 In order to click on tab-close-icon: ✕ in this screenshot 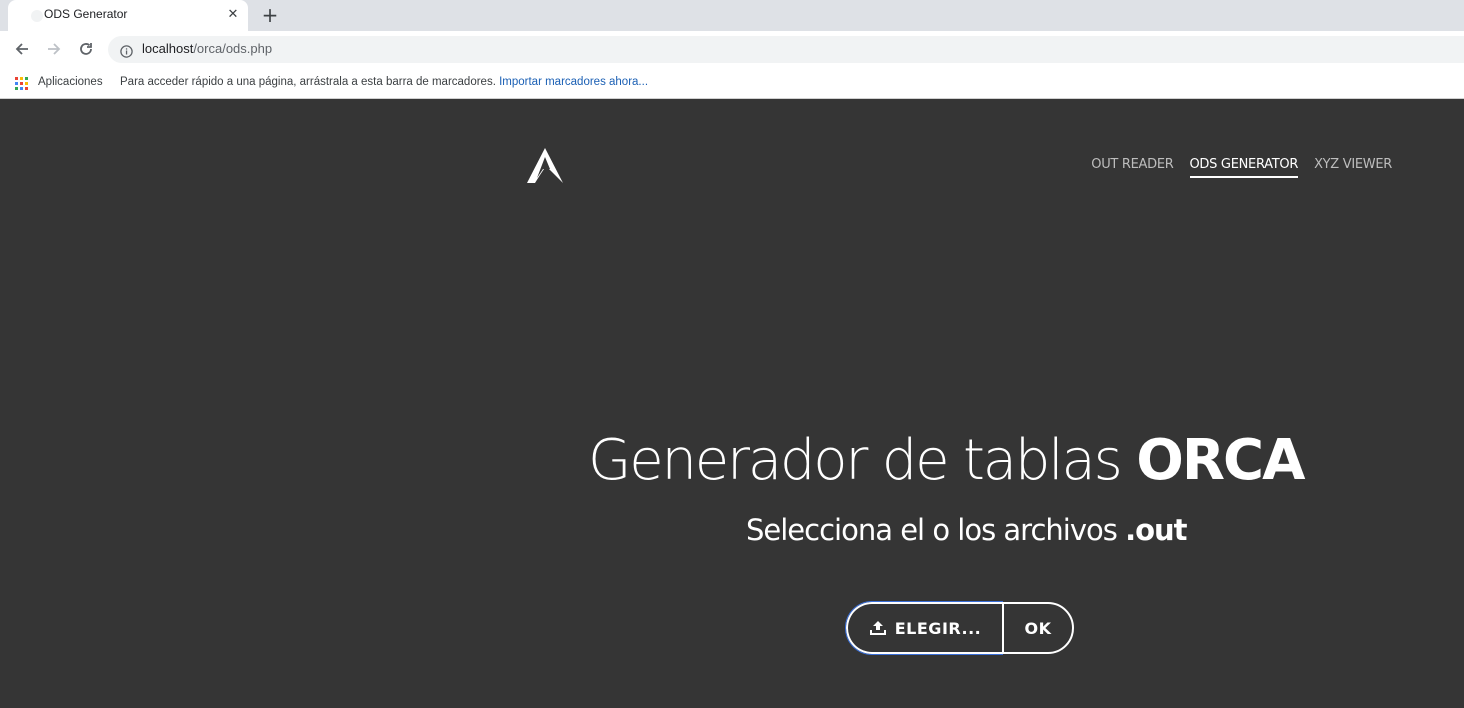, I will do `click(233, 15)`.